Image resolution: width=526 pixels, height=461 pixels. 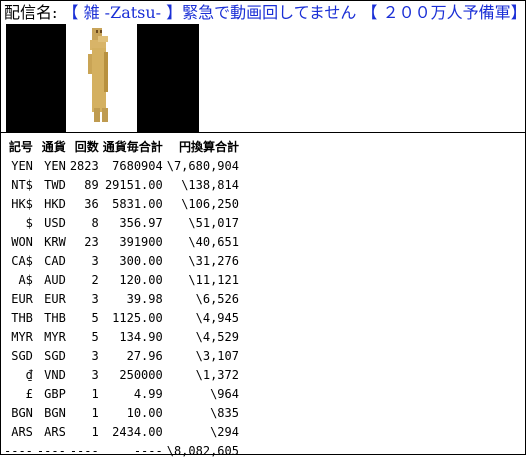 I want to click on character-icon, so click(x=100, y=78).